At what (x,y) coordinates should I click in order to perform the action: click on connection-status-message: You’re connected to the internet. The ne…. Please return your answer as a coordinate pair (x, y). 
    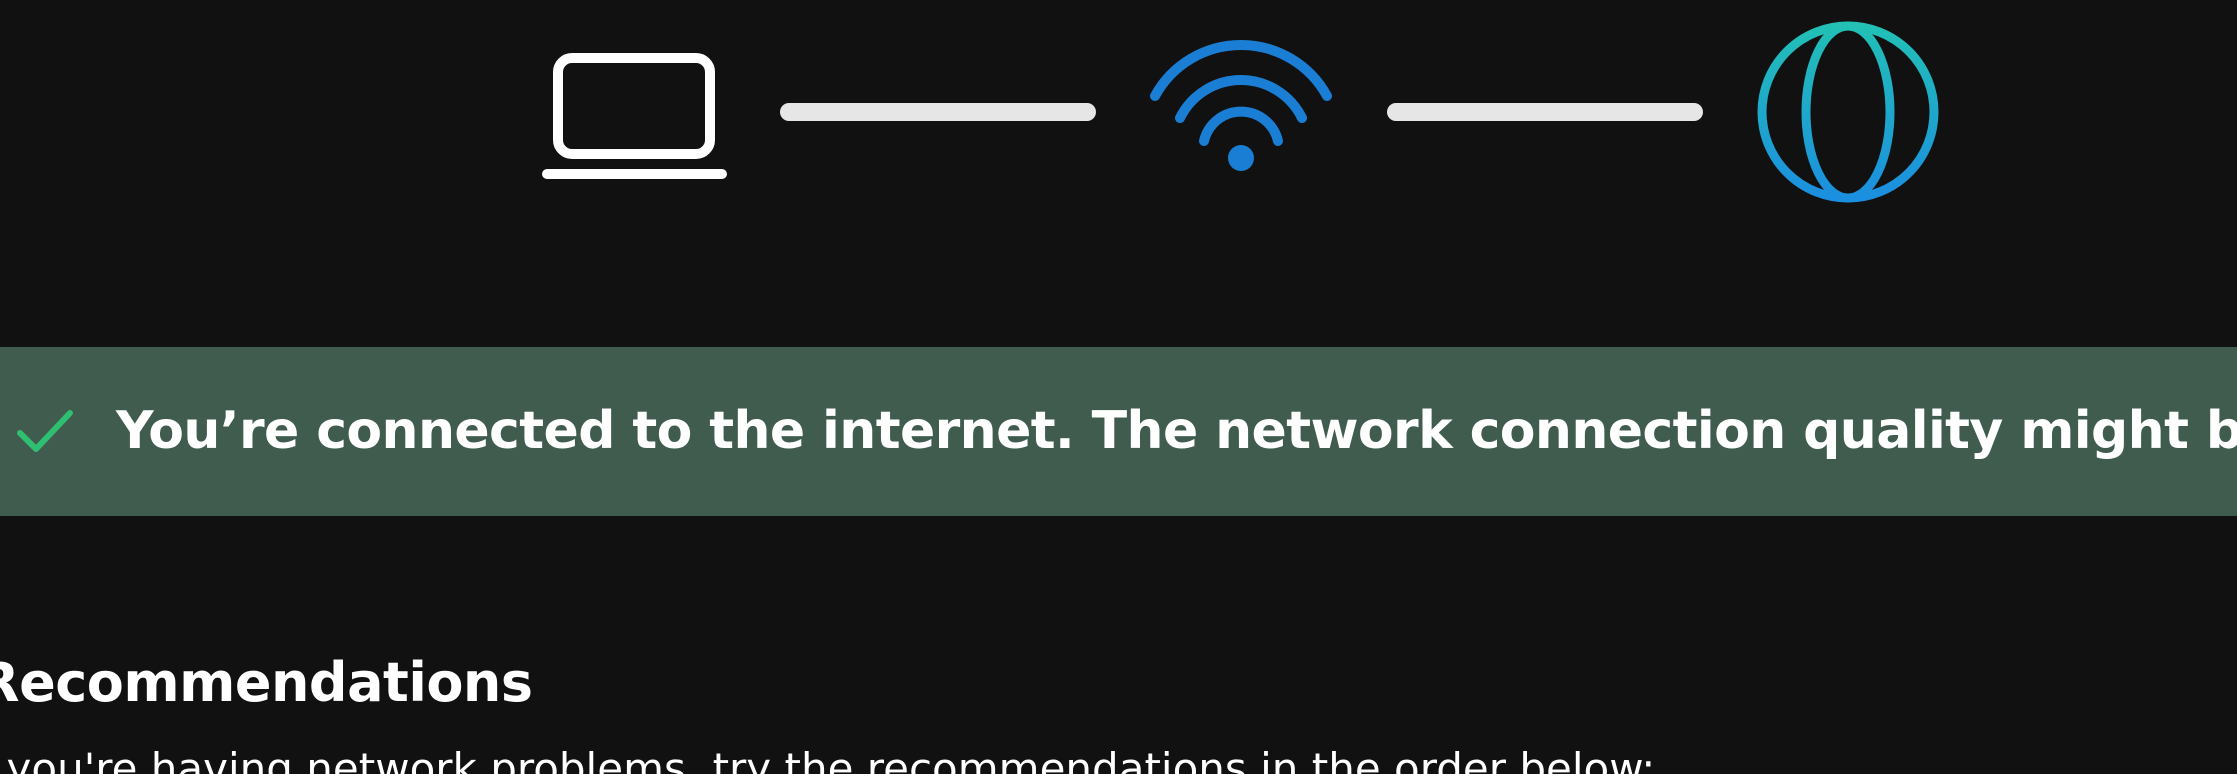
    Looking at the image, I should click on (1176, 431).